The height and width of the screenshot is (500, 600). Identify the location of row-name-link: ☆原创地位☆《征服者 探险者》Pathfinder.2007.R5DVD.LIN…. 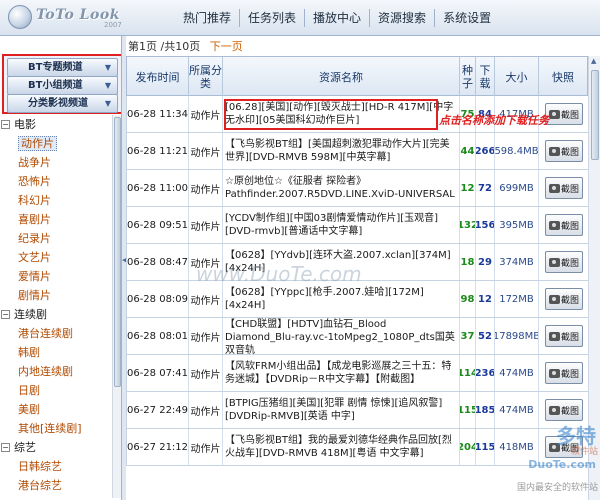
(341, 188).